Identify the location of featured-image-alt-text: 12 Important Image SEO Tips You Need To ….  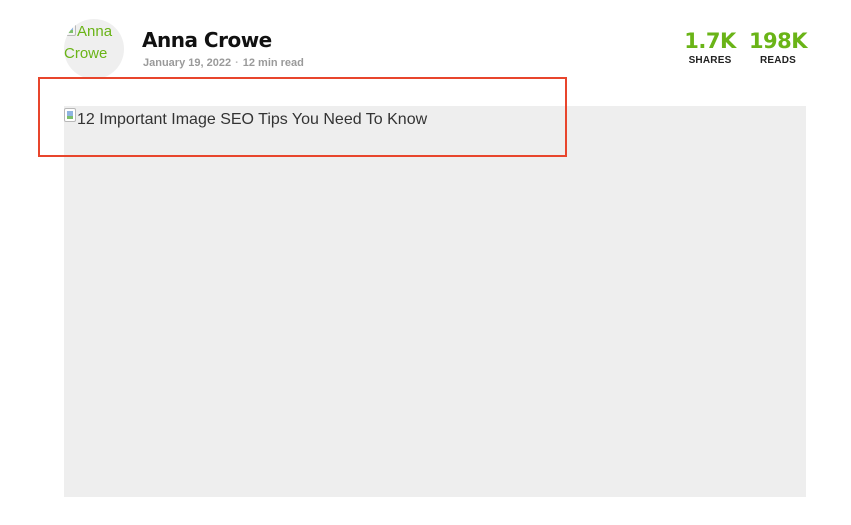
(252, 119).